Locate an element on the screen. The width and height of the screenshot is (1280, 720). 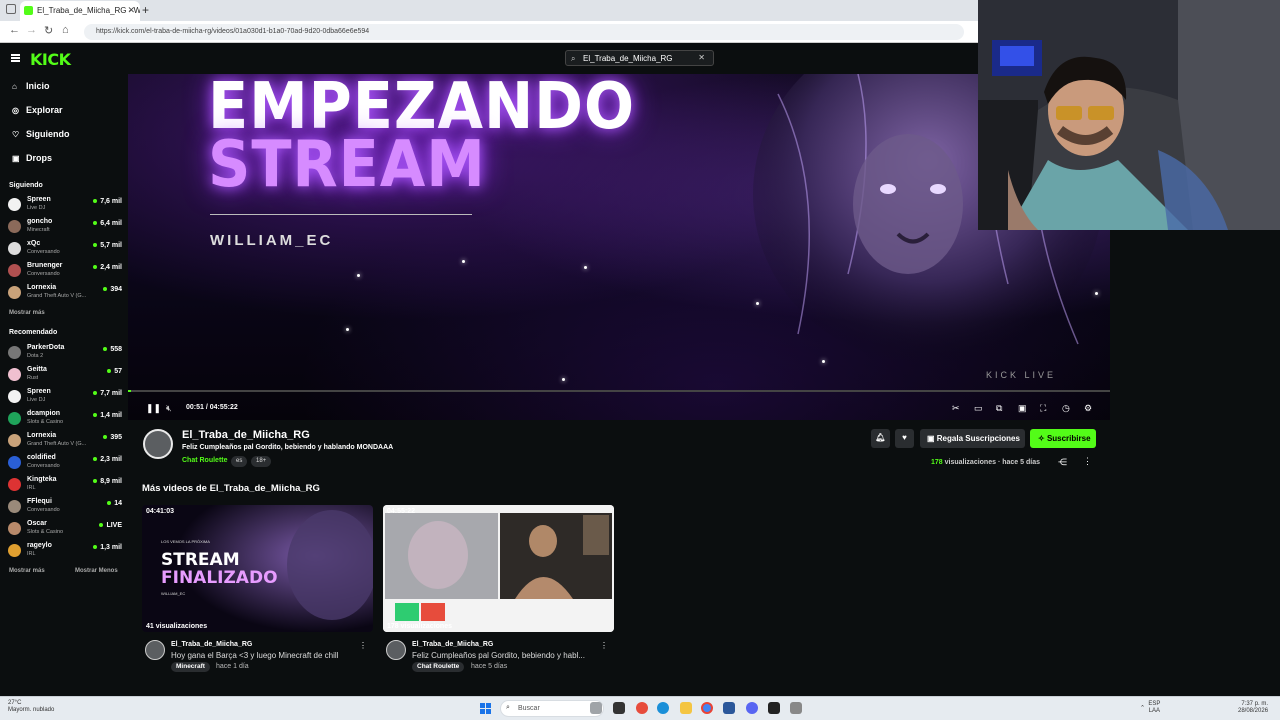
sidebar-channel: Brunenger Conversando 2,4 mil is located at coordinates (65, 272).